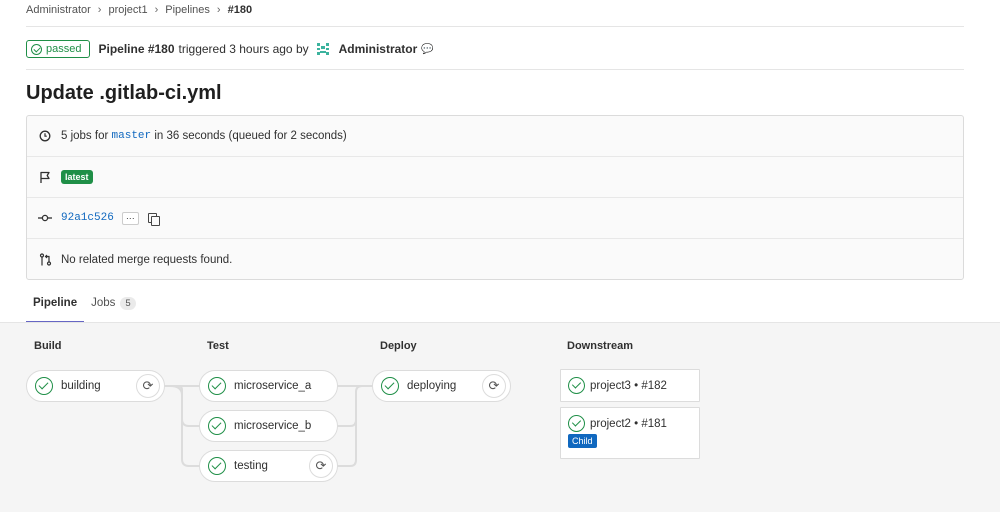 The image size is (1000, 512). I want to click on downstream-id: #182, so click(654, 385).